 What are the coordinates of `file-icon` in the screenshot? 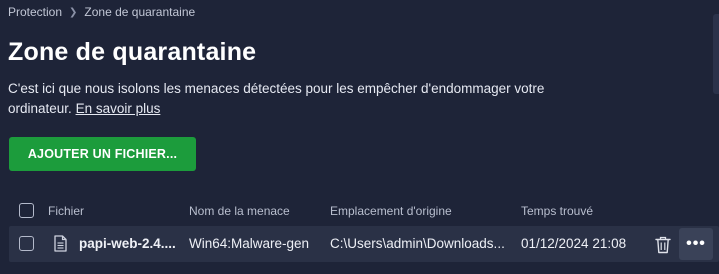 It's located at (60, 243).